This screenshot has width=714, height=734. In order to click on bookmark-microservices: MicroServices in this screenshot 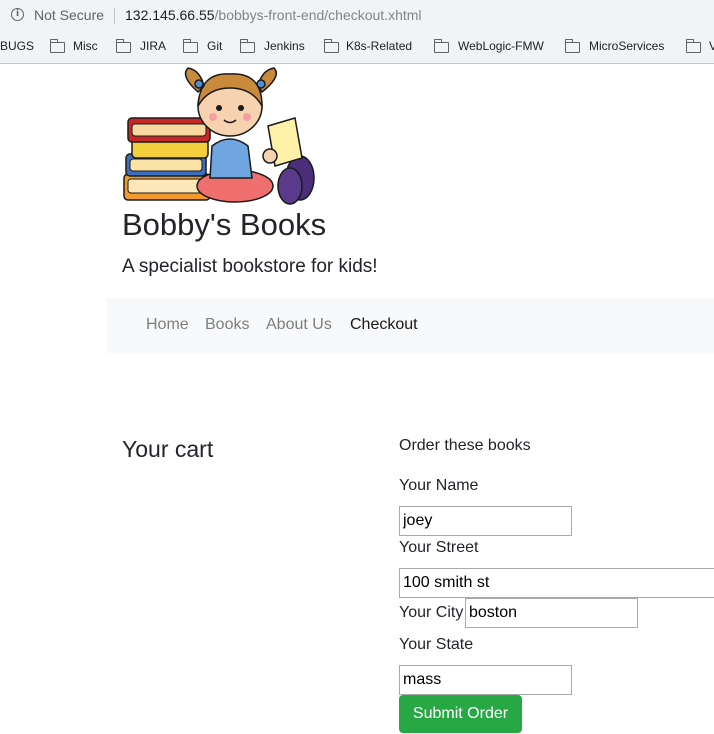, I will do `click(626, 46)`.